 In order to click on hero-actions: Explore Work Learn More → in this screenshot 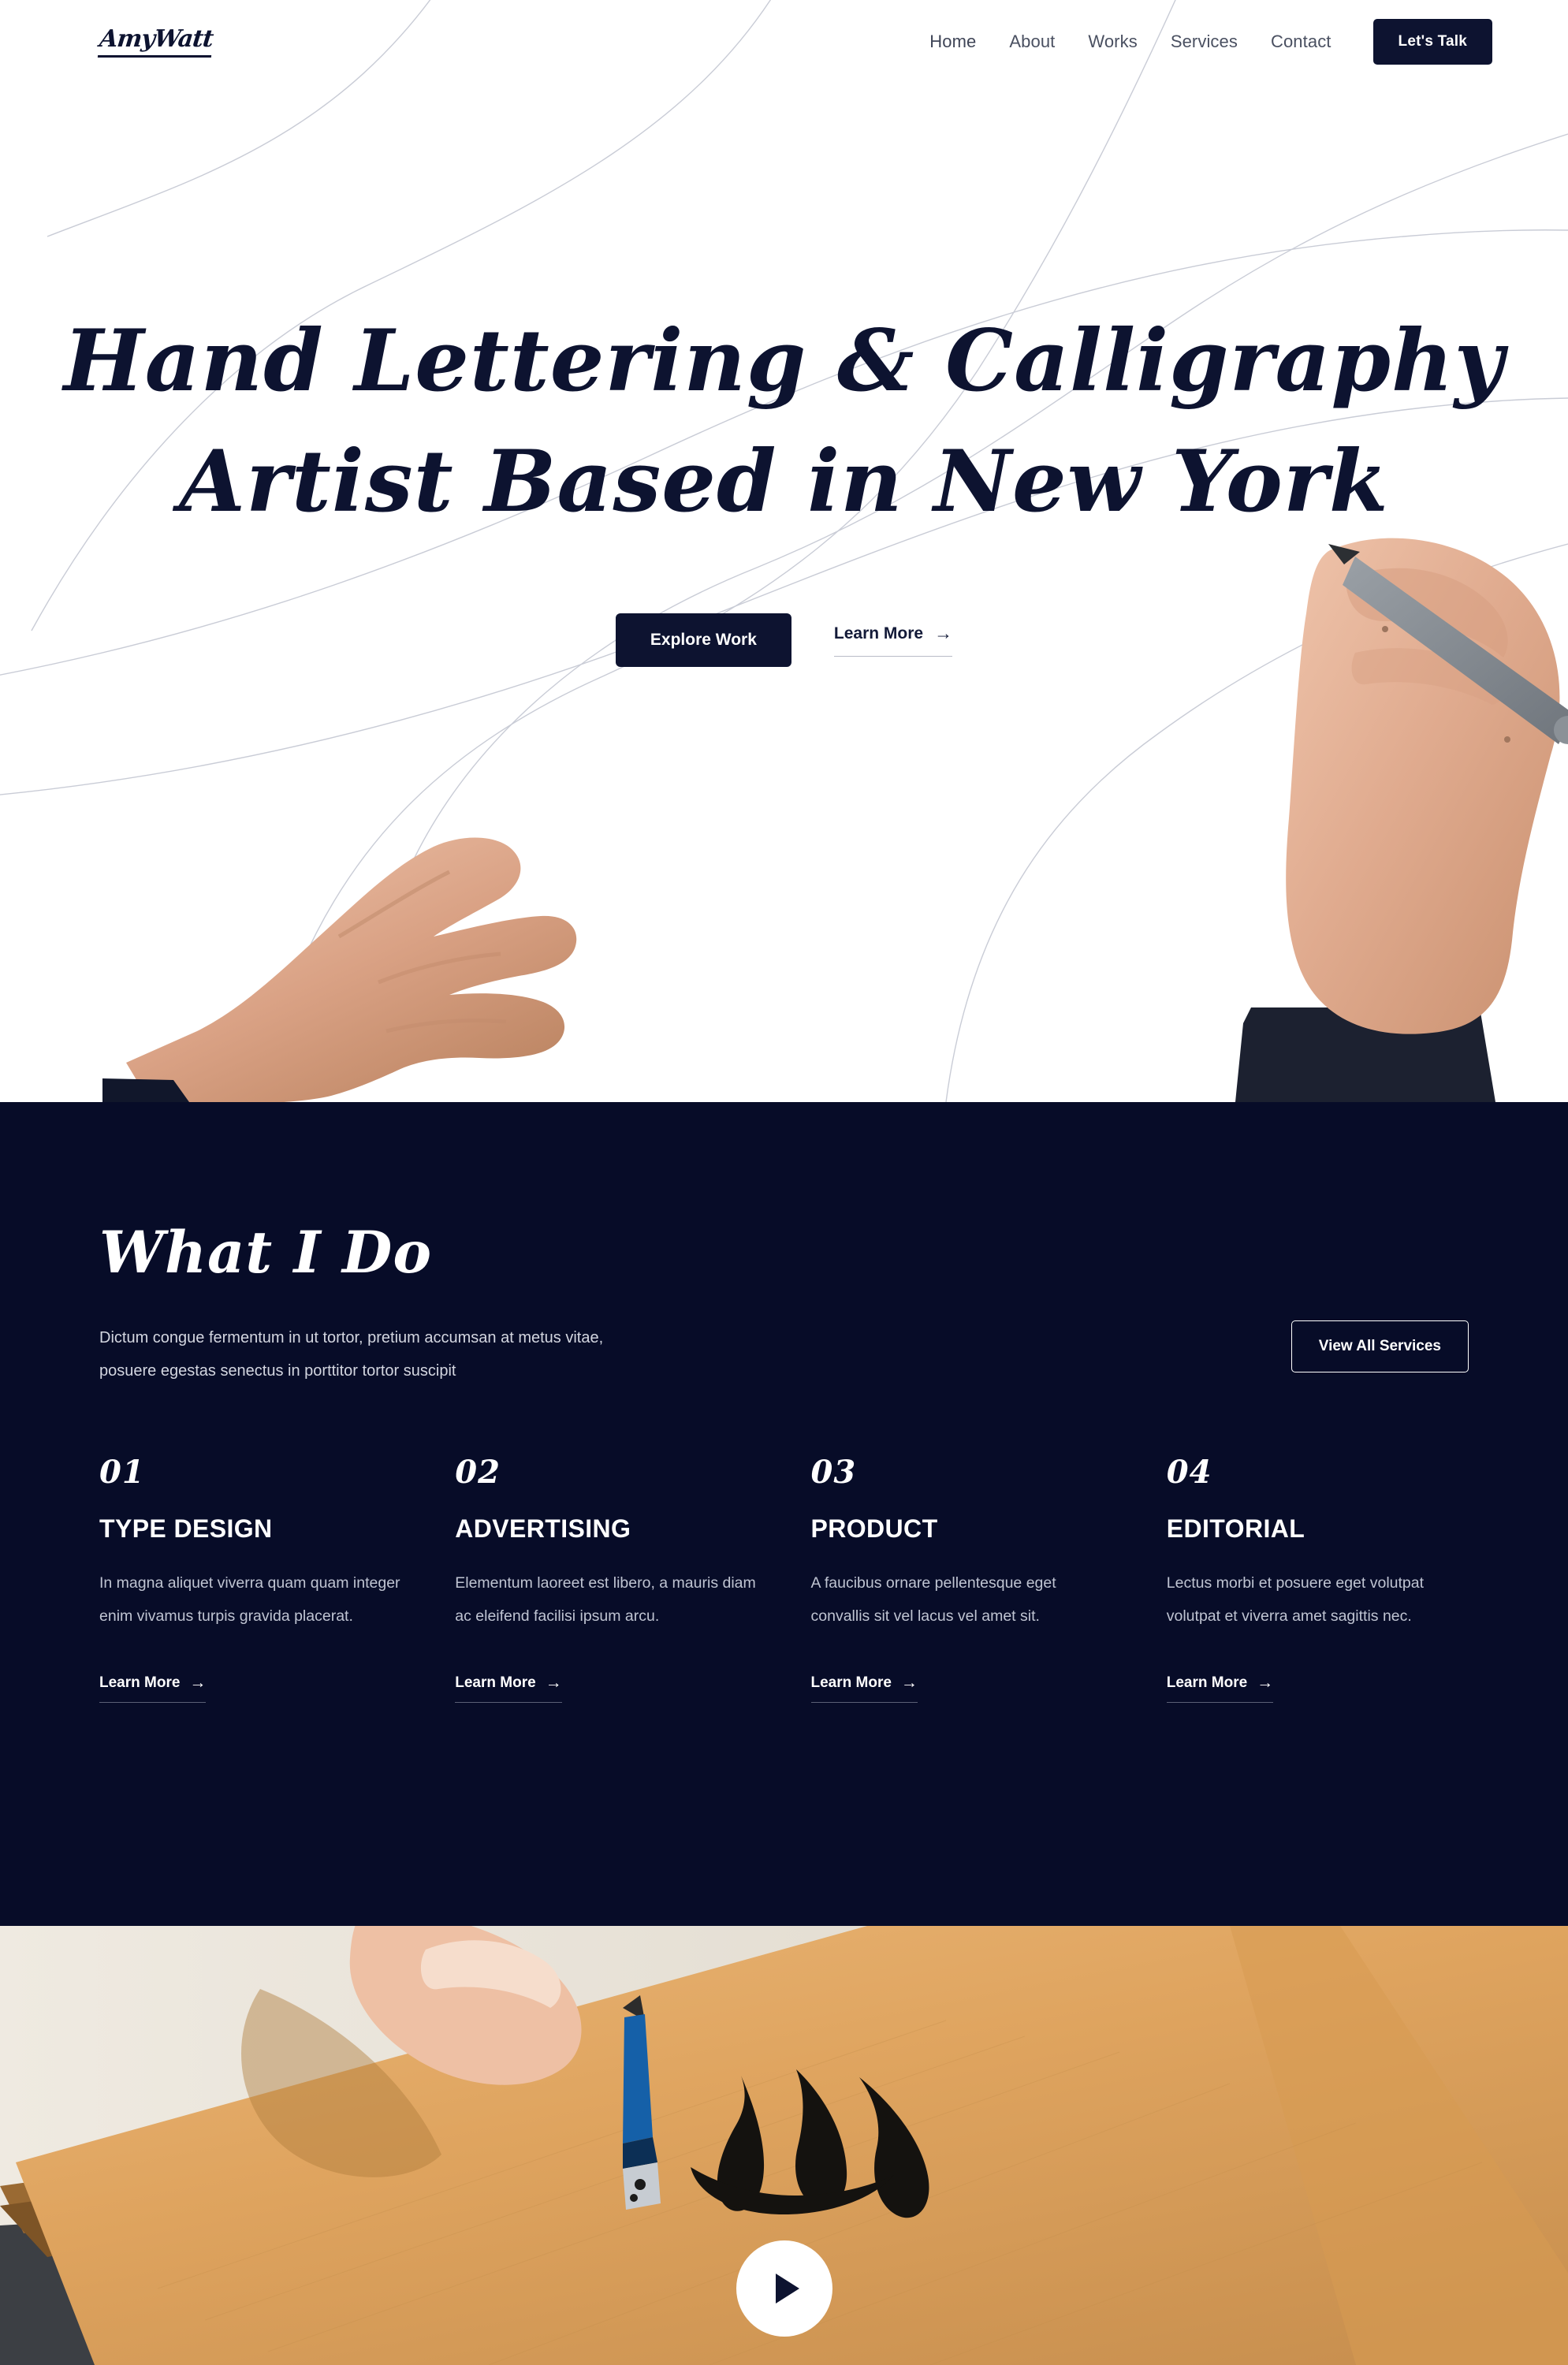, I will do `click(784, 640)`.